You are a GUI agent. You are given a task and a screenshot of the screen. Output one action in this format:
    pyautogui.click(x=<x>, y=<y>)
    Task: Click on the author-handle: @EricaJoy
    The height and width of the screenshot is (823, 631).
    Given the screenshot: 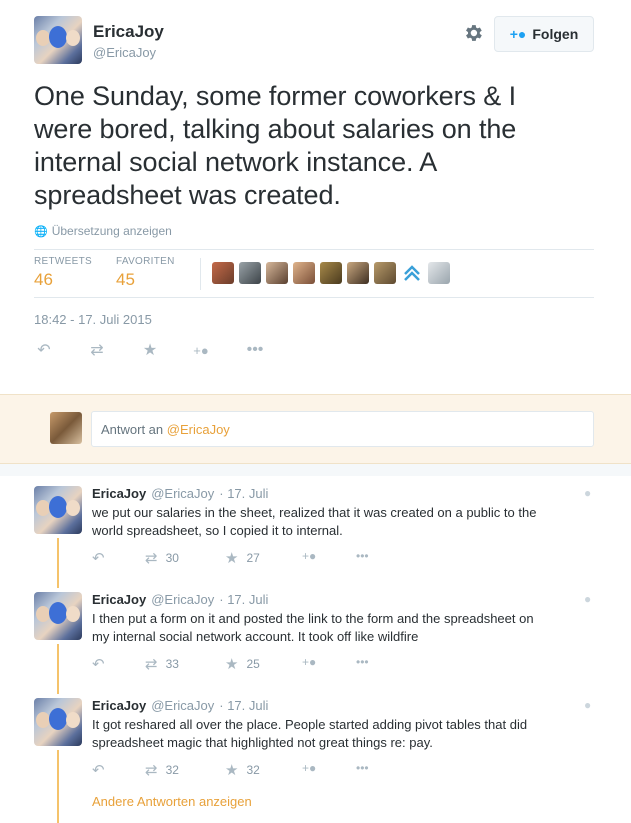 What is the action you would take?
    pyautogui.click(x=124, y=52)
    